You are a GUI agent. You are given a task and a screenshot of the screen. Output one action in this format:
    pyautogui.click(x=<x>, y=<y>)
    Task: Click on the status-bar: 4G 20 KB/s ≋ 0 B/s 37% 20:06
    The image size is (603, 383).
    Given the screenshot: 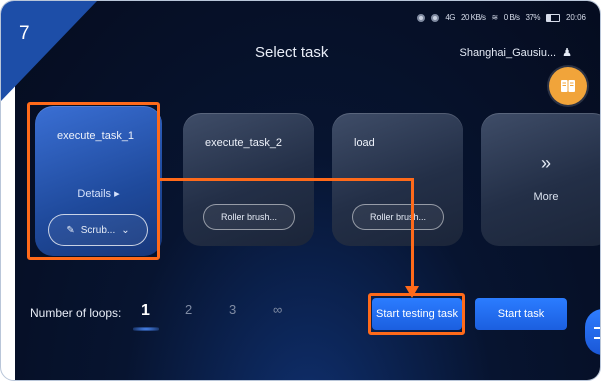 What is the action you would take?
    pyautogui.click(x=501, y=17)
    